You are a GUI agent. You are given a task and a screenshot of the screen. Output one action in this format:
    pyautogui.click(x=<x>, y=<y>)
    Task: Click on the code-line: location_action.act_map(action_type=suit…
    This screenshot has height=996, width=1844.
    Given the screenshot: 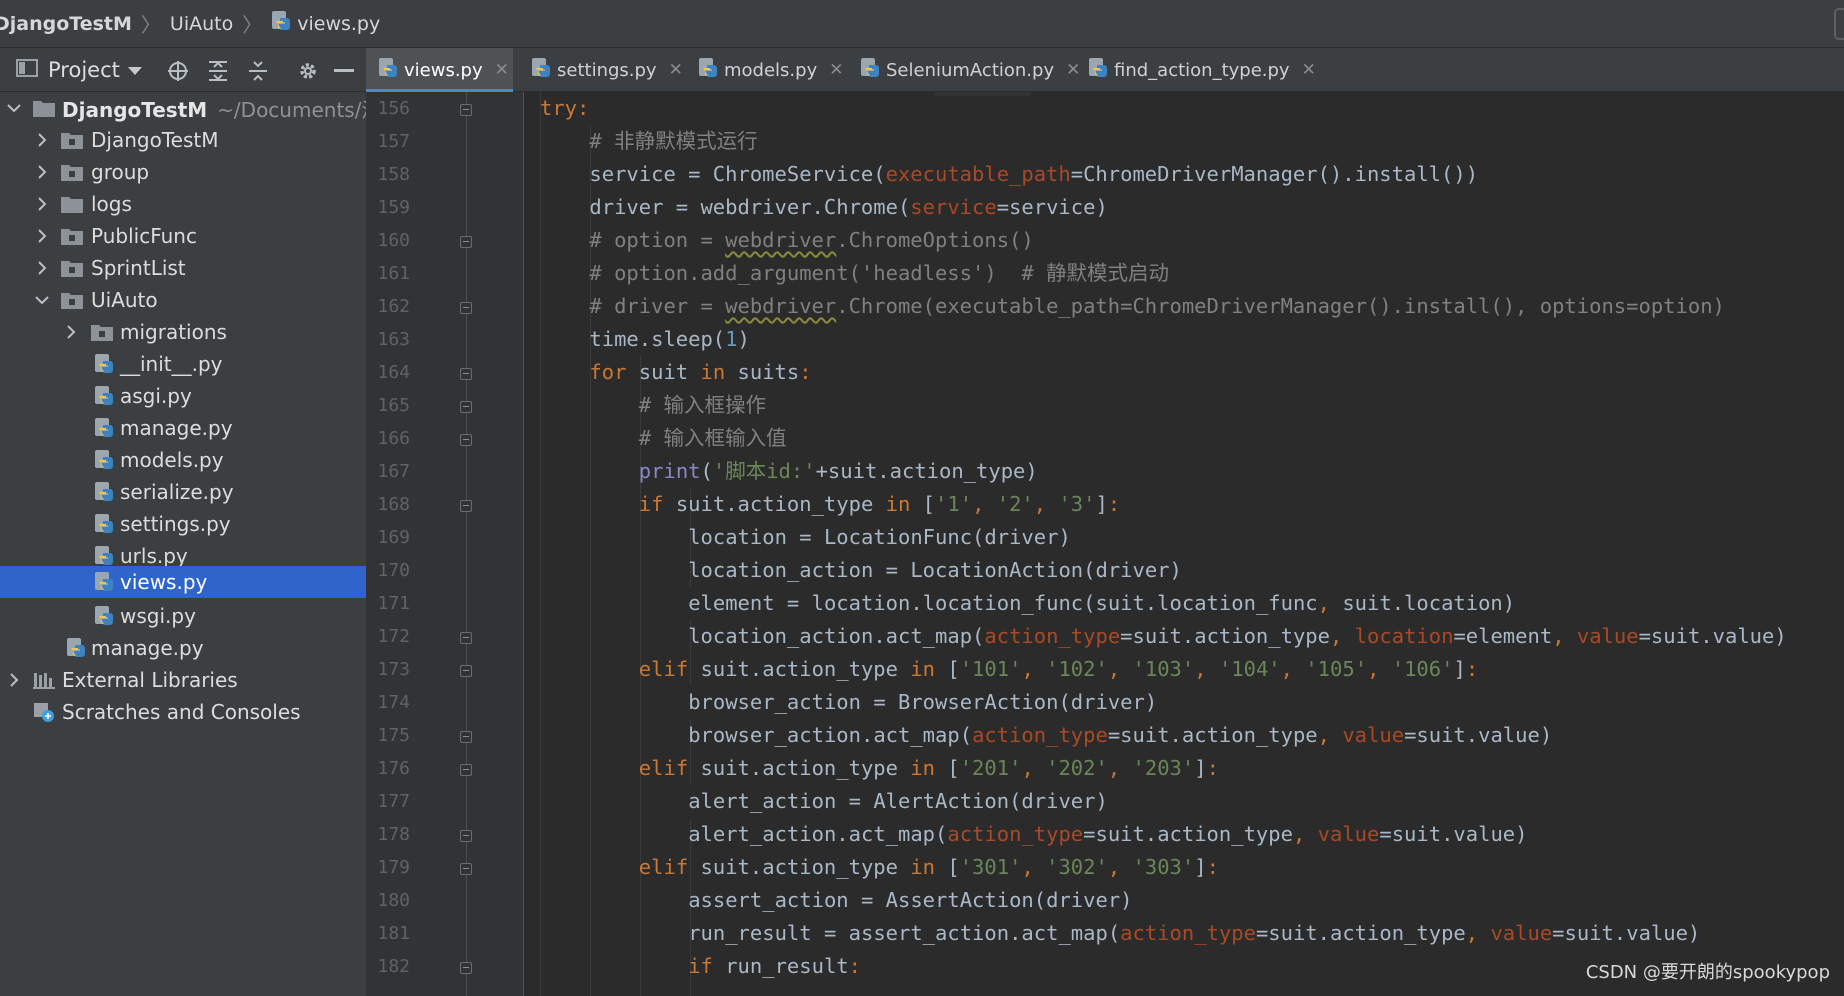 What is the action you would take?
    pyautogui.click(x=1237, y=636)
    